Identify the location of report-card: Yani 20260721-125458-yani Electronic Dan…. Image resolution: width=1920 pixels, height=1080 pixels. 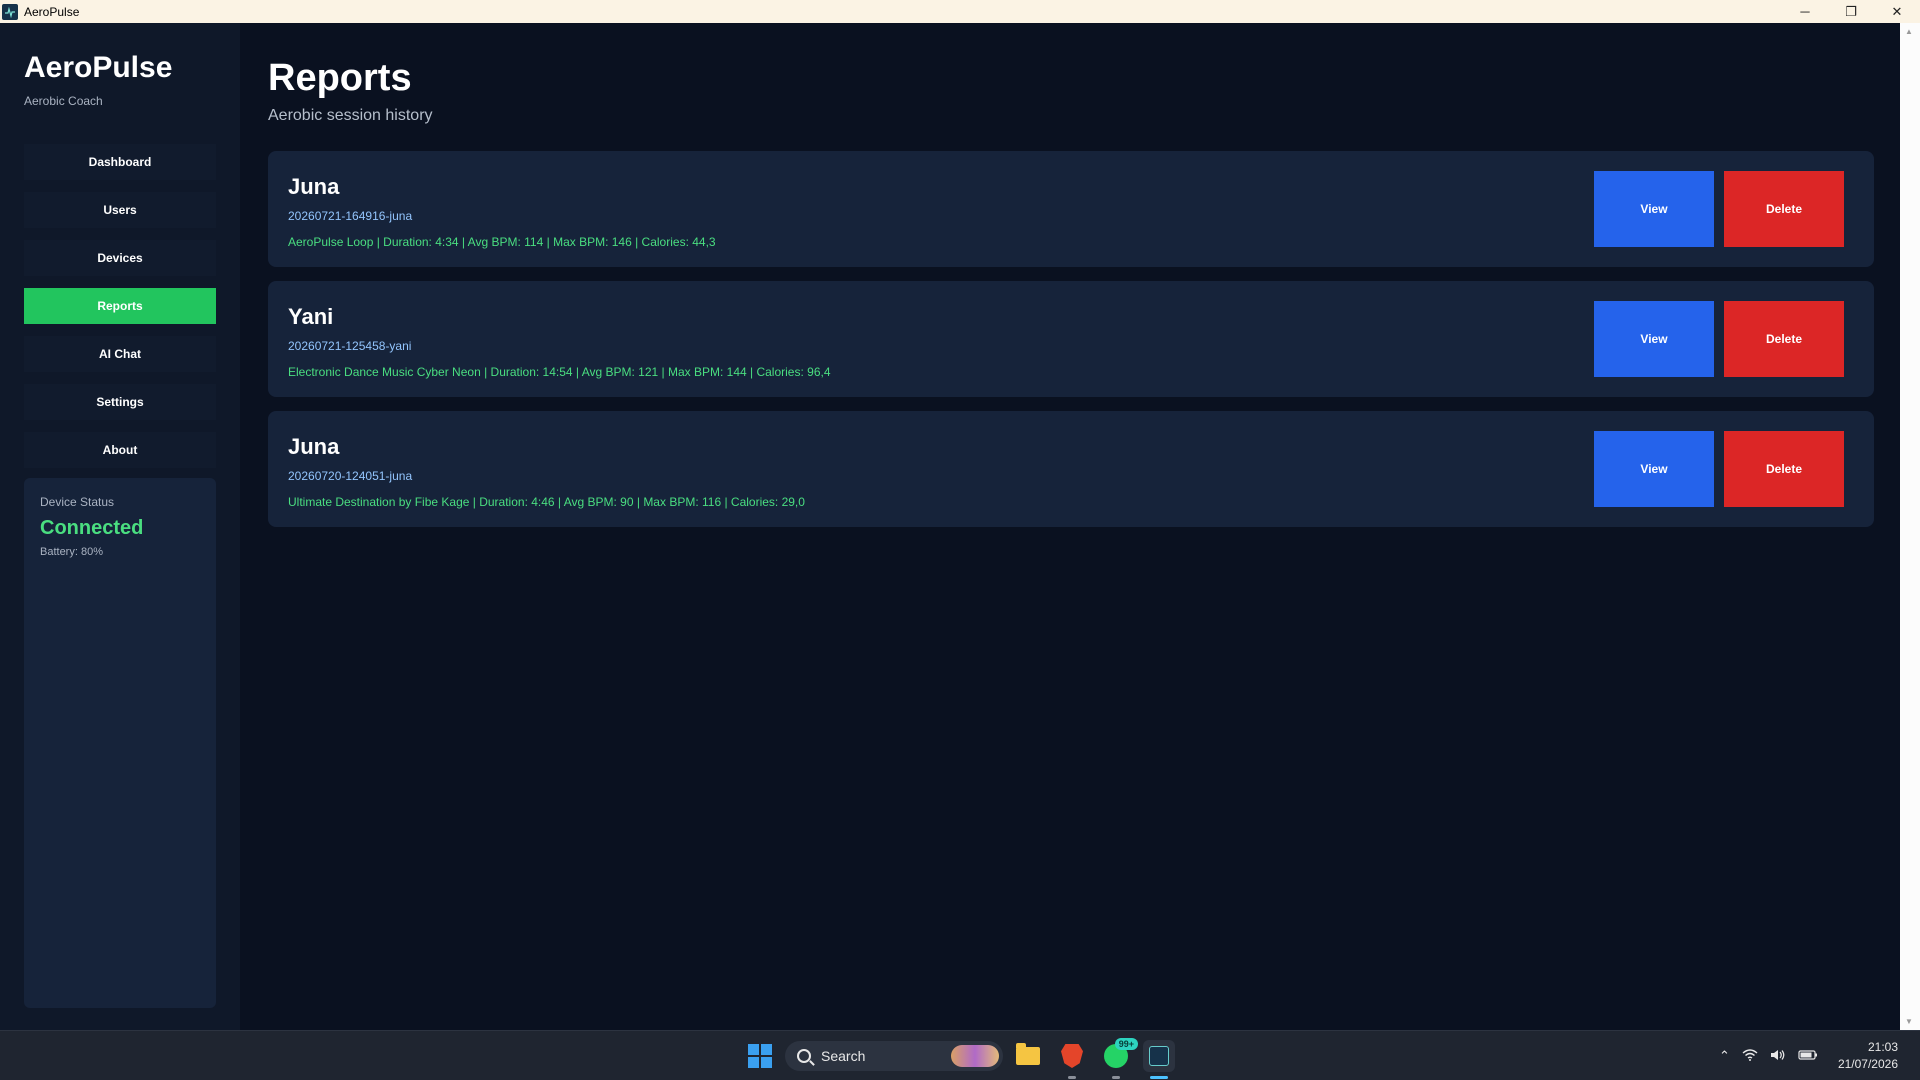
(1071, 339).